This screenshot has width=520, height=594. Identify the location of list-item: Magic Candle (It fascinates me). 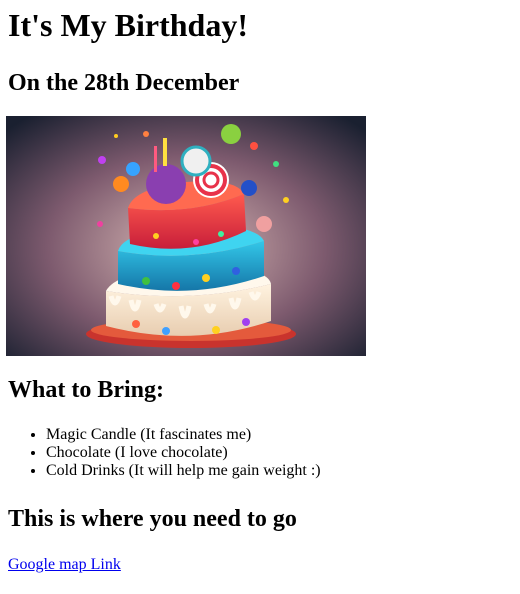
(279, 435).